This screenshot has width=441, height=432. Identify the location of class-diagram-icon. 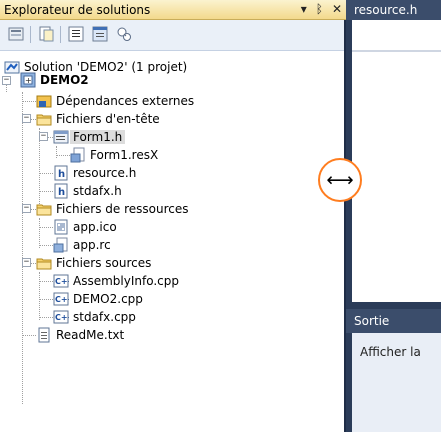
(124, 34).